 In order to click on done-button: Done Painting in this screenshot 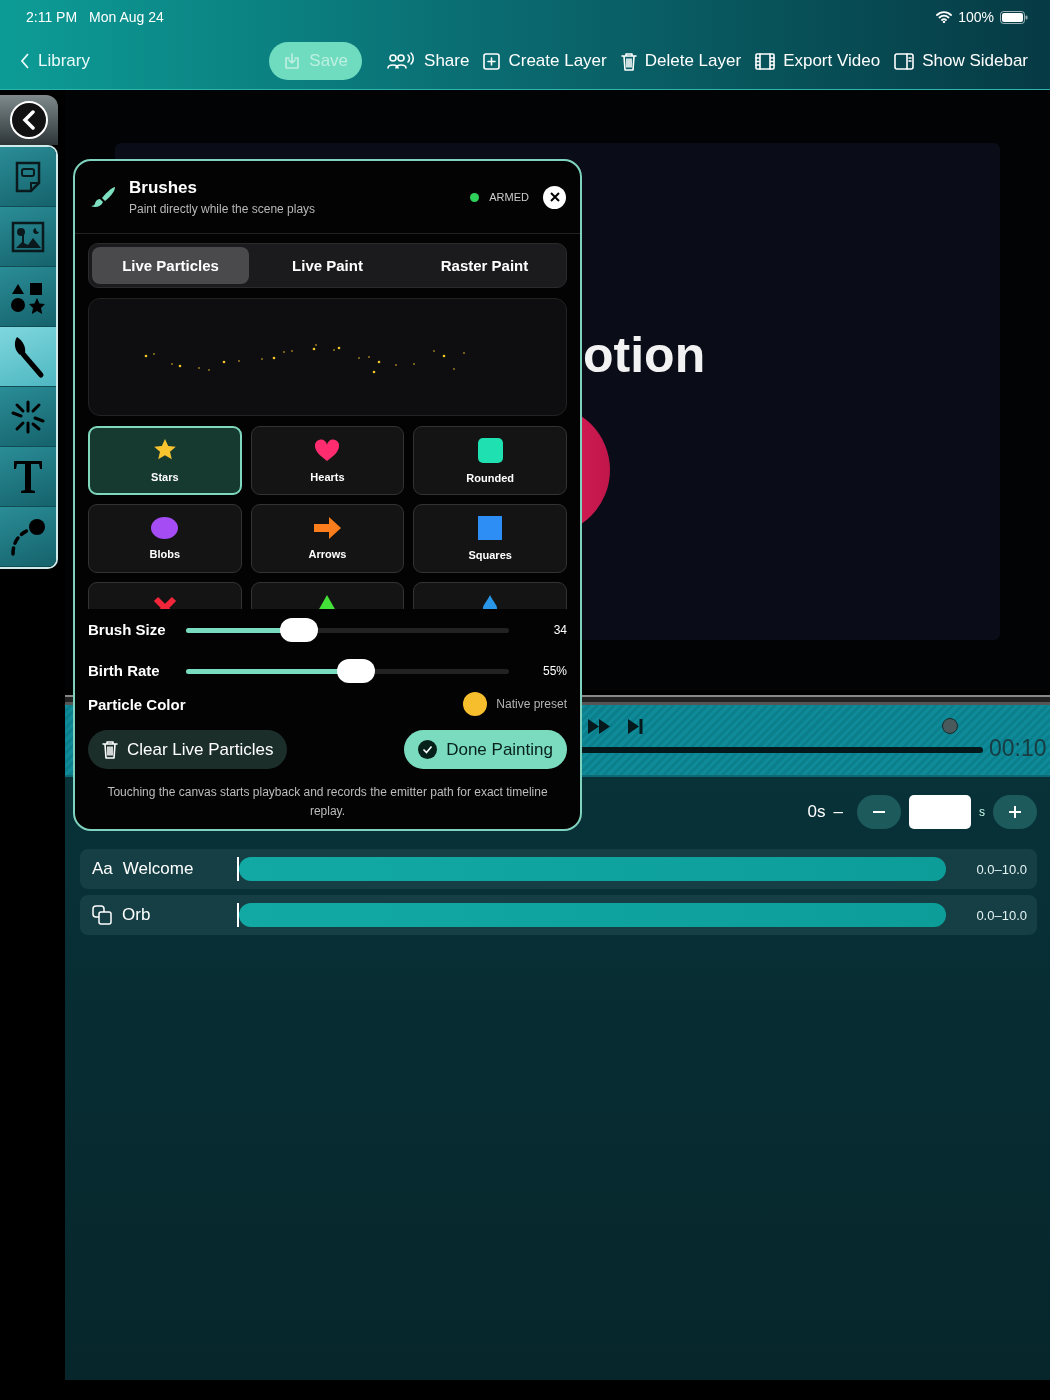, I will do `click(485, 749)`.